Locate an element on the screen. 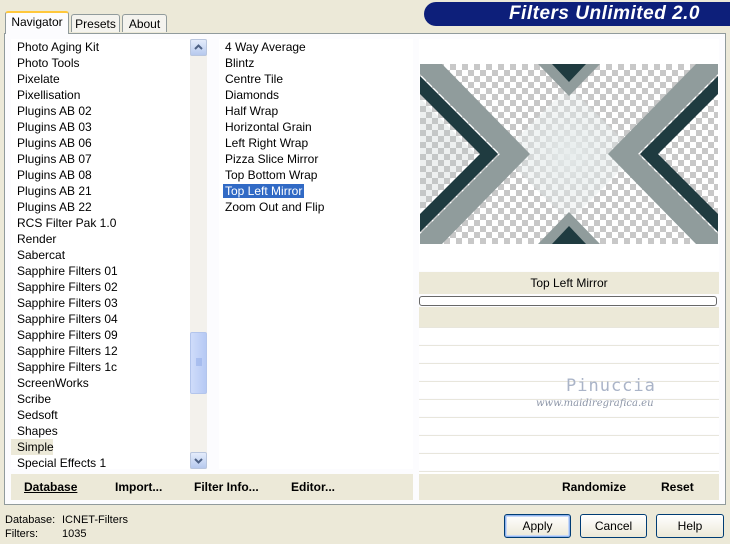 Image resolution: width=730 pixels, height=544 pixels. database-button: Database is located at coordinates (50, 487).